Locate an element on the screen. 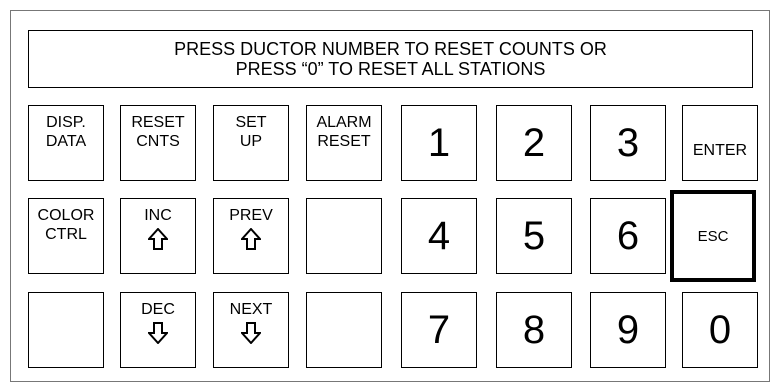 This screenshot has height=388, width=776. digit-6-button: 6 is located at coordinates (628, 236).